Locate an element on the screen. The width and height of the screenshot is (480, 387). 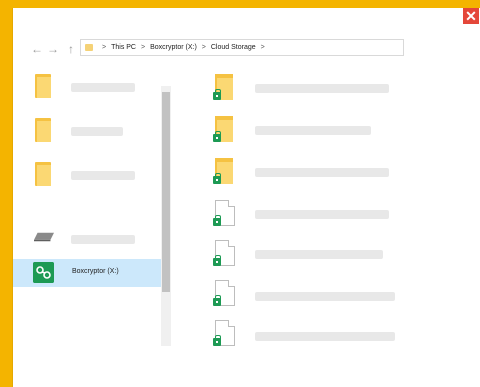
close-icon: ✕ is located at coordinates (471, 16).